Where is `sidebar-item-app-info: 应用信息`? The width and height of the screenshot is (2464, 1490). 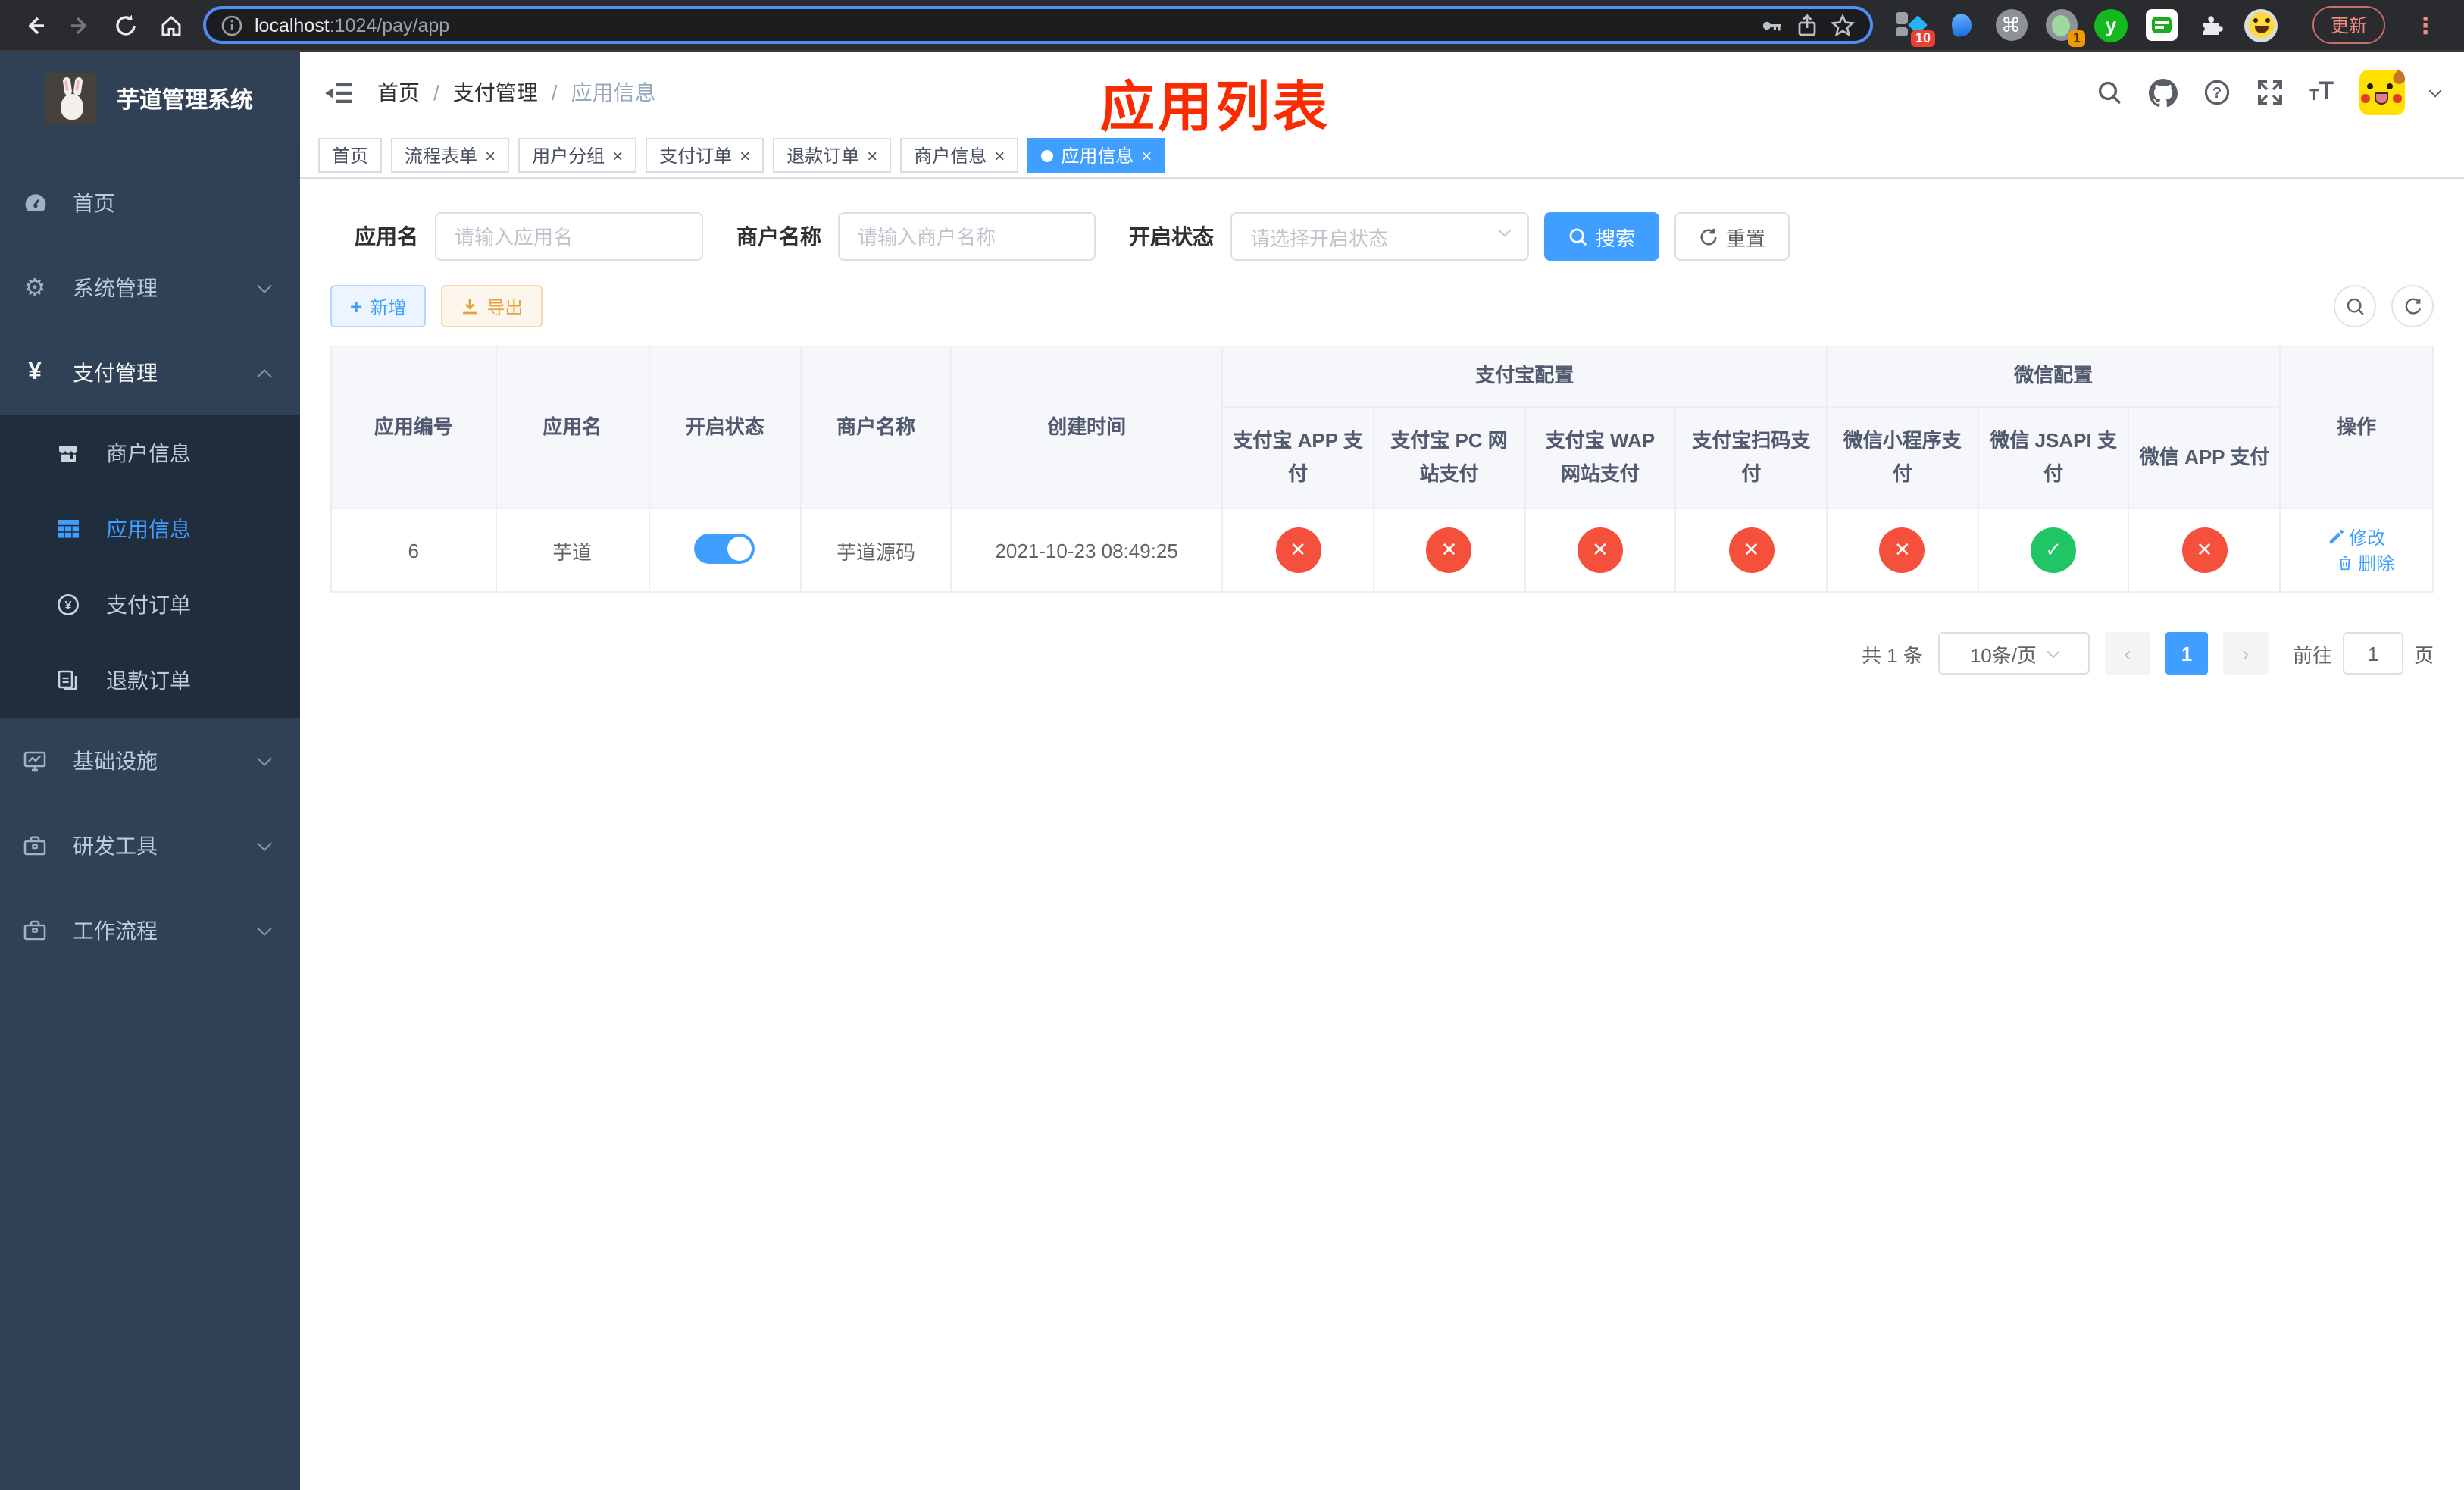 sidebar-item-app-info: 应用信息 is located at coordinates (150, 529).